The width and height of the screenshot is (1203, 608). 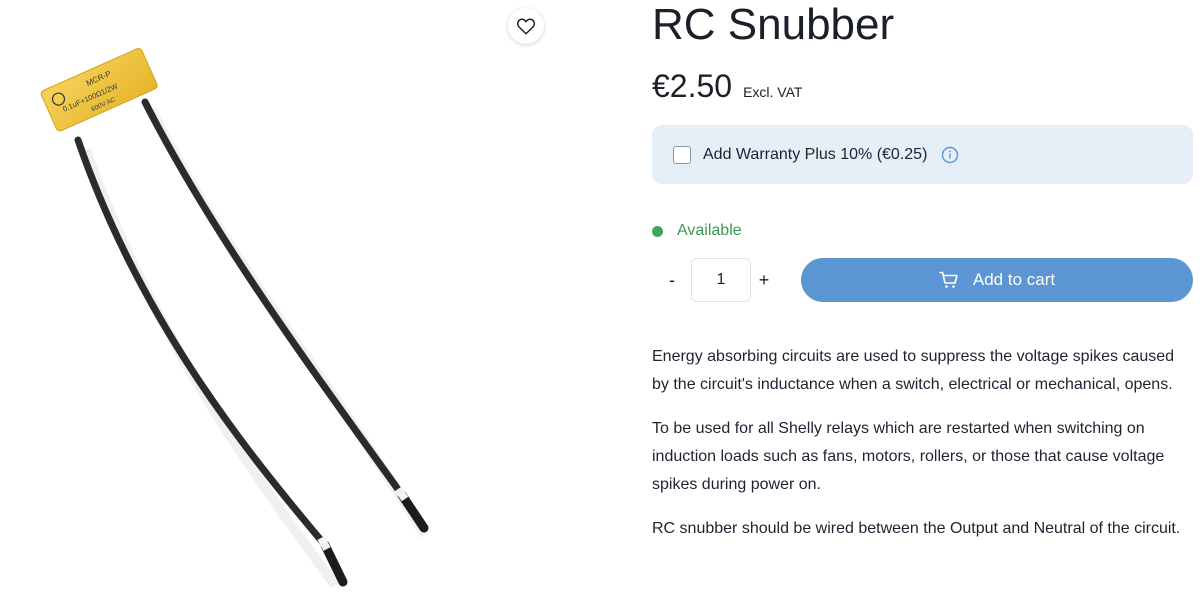 I want to click on quantity-increase-button: +, so click(x=764, y=280).